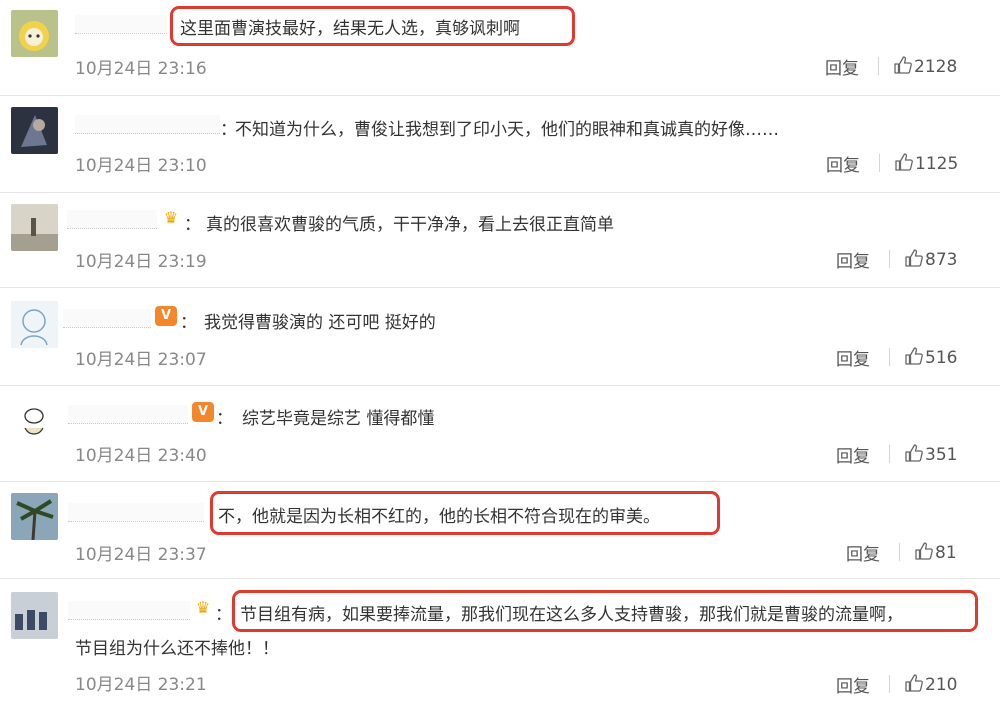 This screenshot has height=702, width=1000. Describe the element at coordinates (439, 517) in the screenshot. I see `comment-text: 不，他就是因为长相不红的，他的长相不符合现在的审美。` at that location.